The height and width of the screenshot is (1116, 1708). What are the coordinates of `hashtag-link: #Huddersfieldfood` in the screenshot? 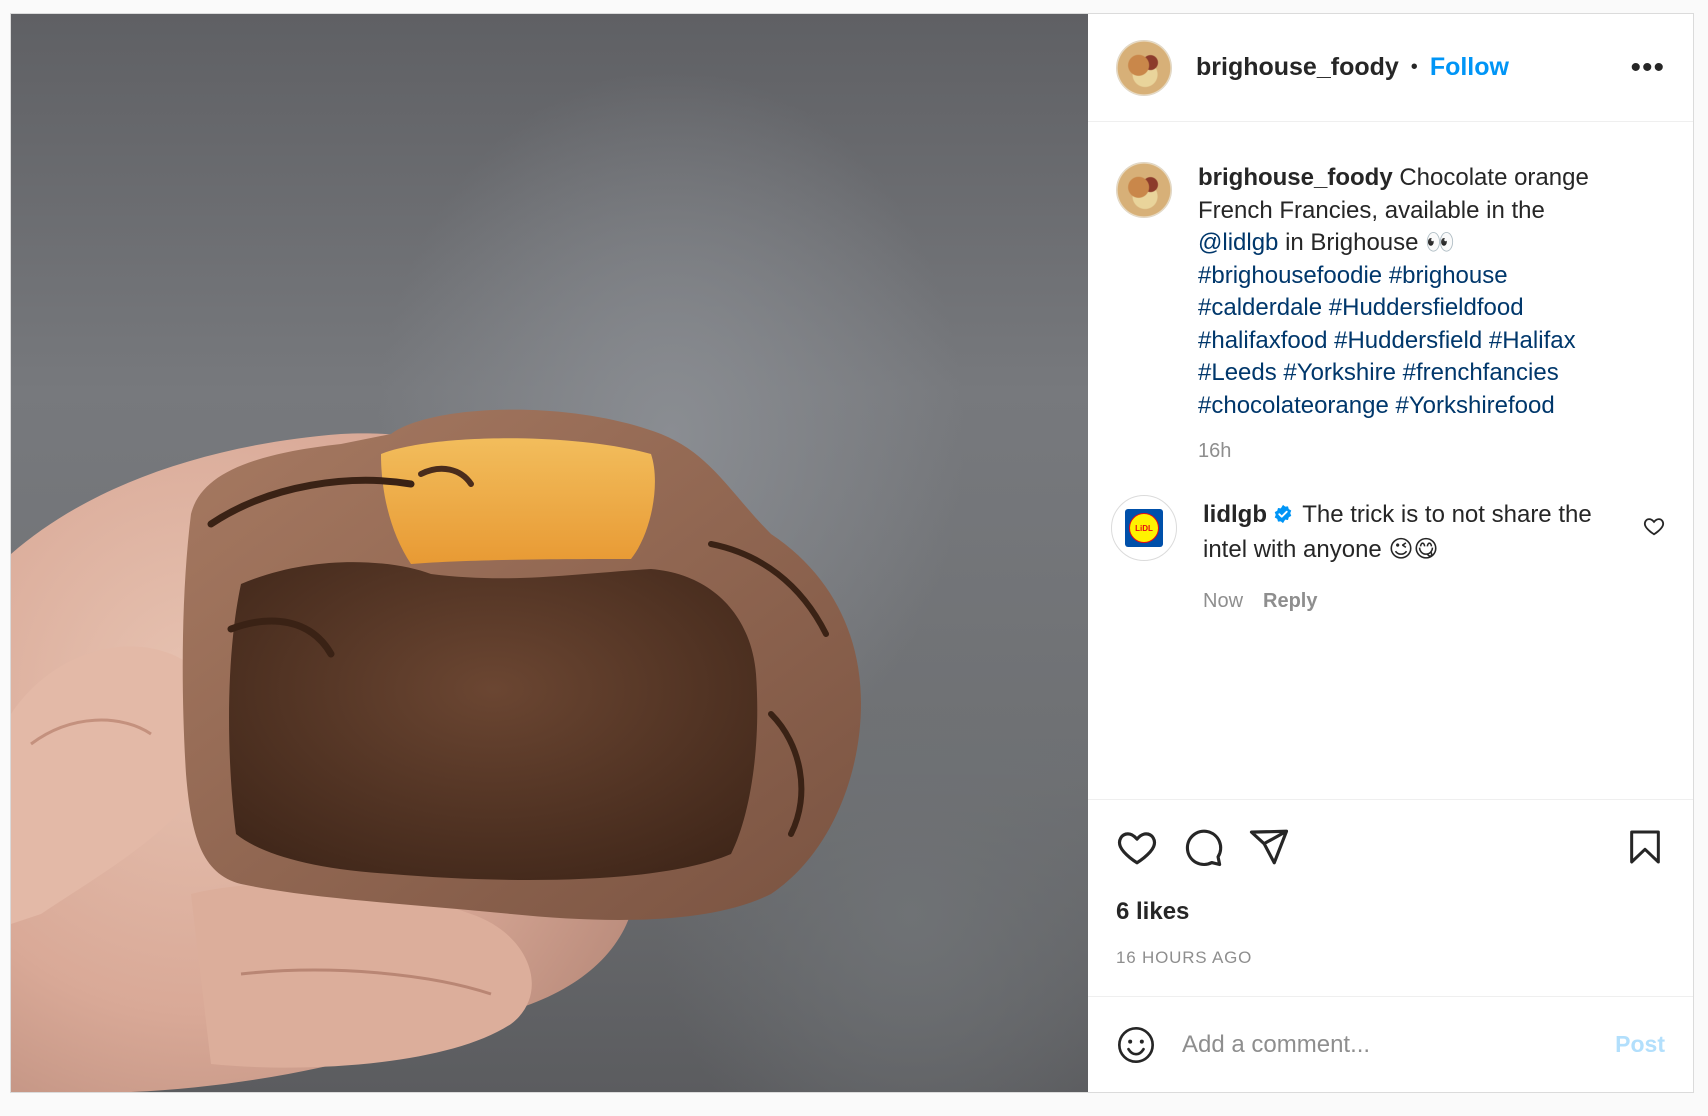 It's located at (1426, 307).